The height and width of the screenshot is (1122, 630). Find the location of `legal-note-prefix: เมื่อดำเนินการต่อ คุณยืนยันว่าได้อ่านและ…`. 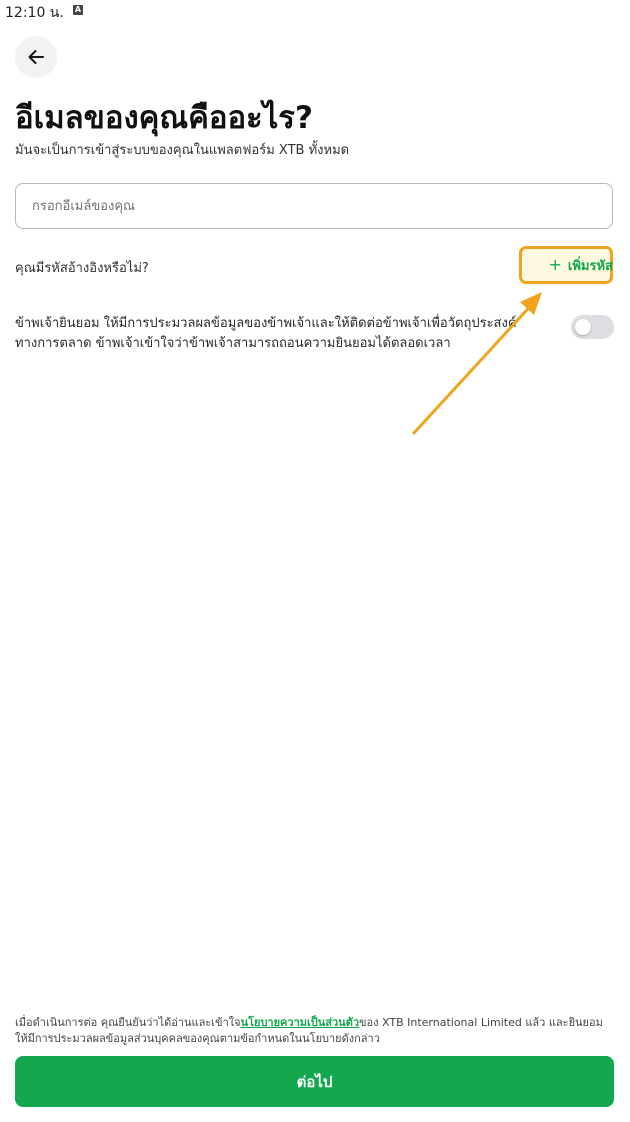

legal-note-prefix: เมื่อดำเนินการต่อ คุณยืนยันว่าได้อ่านและ… is located at coordinates (128, 1022).